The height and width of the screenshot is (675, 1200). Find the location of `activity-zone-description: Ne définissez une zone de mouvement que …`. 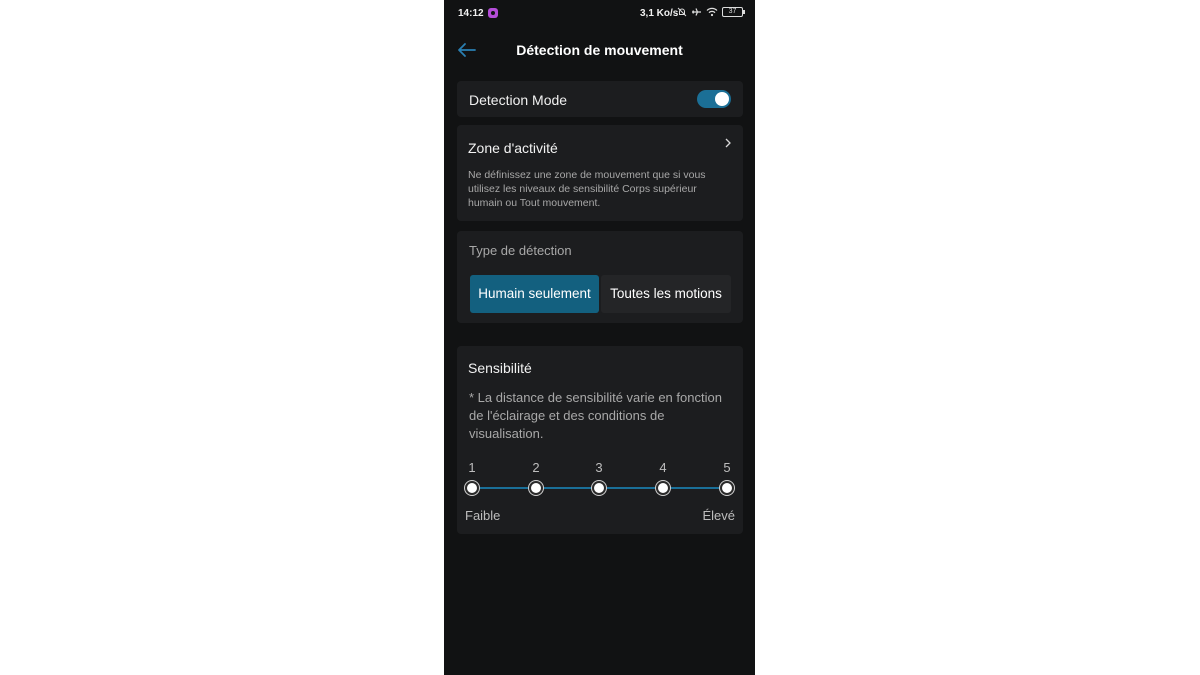

activity-zone-description: Ne définissez une zone de mouvement que … is located at coordinates (587, 189).